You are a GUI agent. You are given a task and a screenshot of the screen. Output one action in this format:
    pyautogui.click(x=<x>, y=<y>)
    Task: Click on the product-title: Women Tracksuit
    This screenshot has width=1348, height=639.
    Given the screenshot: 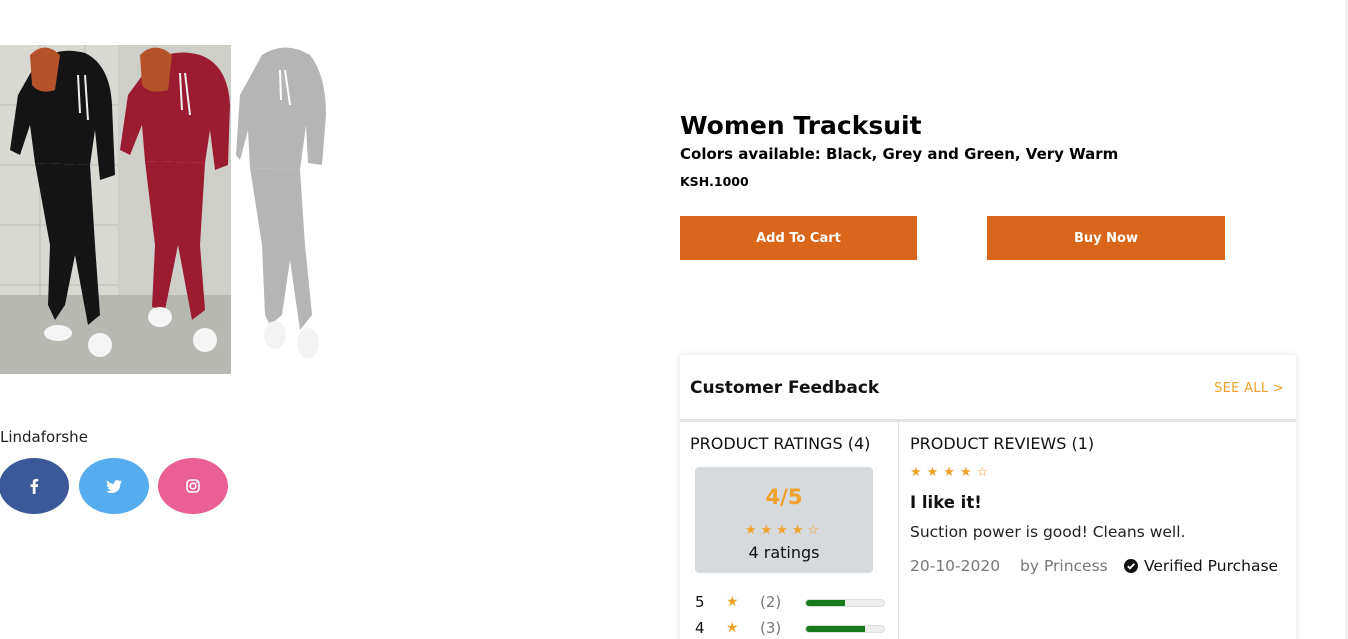 What is the action you would take?
    pyautogui.click(x=801, y=125)
    